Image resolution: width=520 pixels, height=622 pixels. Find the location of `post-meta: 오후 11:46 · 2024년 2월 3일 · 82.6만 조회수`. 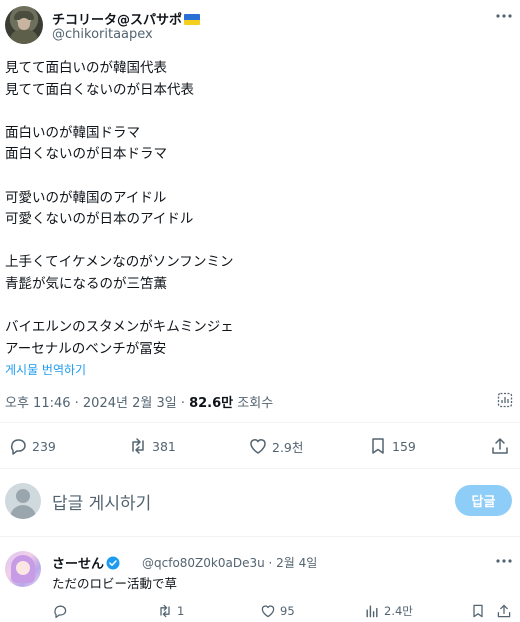

post-meta: 오후 11:46 · 2024년 2월 3일 · 82.6만 조회수 is located at coordinates (139, 401).